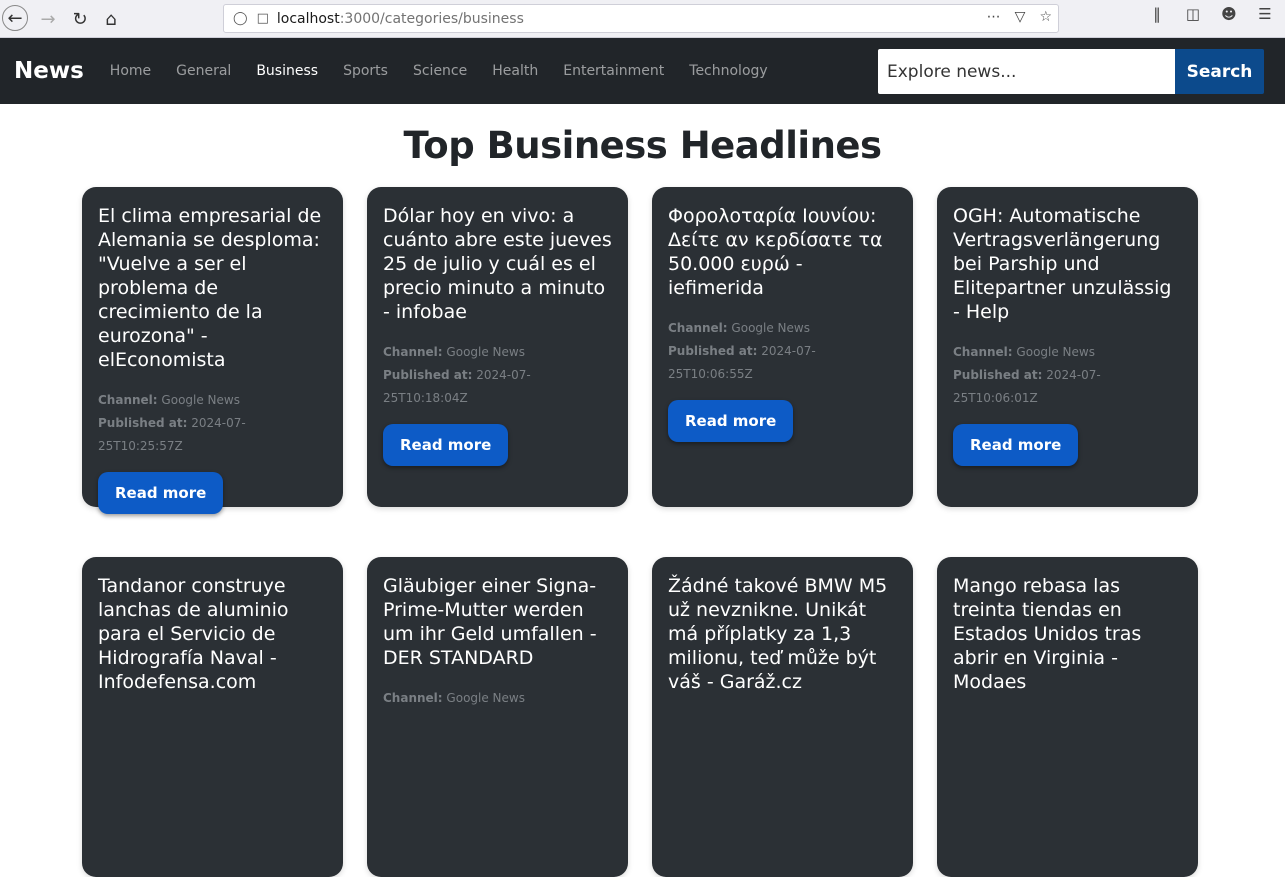 The width and height of the screenshot is (1285, 877). Describe the element at coordinates (1219, 71) in the screenshot. I see `search-button: Search` at that location.